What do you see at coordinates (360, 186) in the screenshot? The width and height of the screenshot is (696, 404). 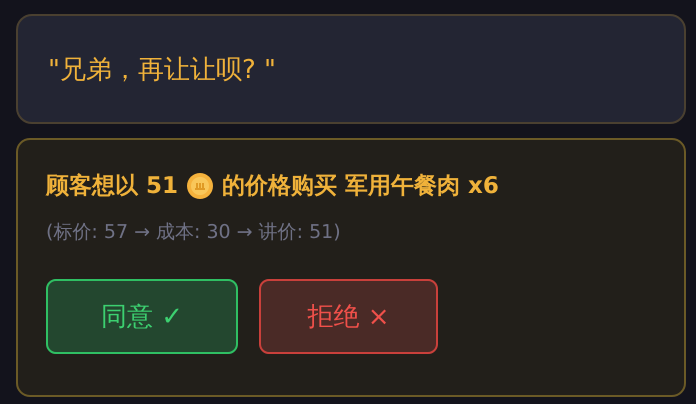 I see `offer-text: 的价格购买 军用午餐肉 x6` at bounding box center [360, 186].